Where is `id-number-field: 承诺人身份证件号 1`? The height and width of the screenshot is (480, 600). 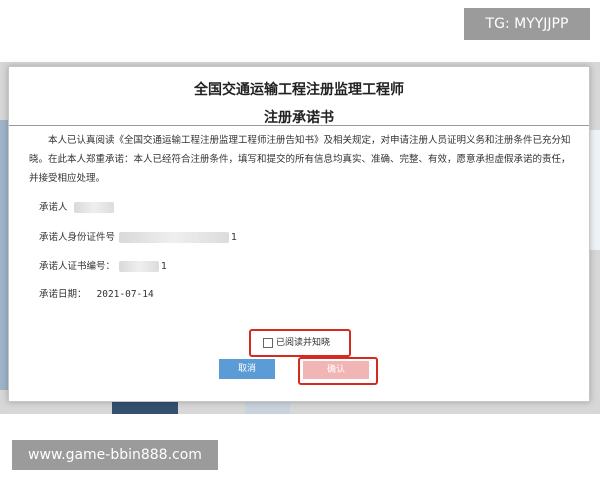 id-number-field: 承诺人身份证件号 1 is located at coordinates (138, 238).